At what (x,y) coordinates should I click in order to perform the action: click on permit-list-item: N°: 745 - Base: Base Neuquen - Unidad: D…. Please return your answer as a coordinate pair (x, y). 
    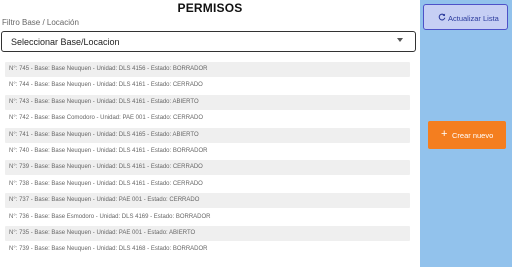
    Looking at the image, I should click on (207, 69).